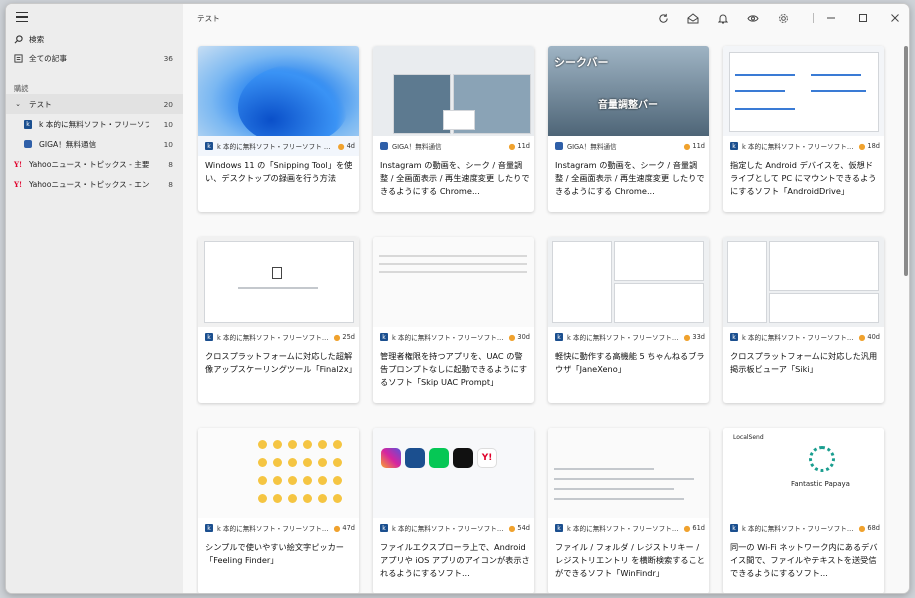 This screenshot has width=915, height=598. What do you see at coordinates (698, 528) in the screenshot?
I see `article-age: 61d` at bounding box center [698, 528].